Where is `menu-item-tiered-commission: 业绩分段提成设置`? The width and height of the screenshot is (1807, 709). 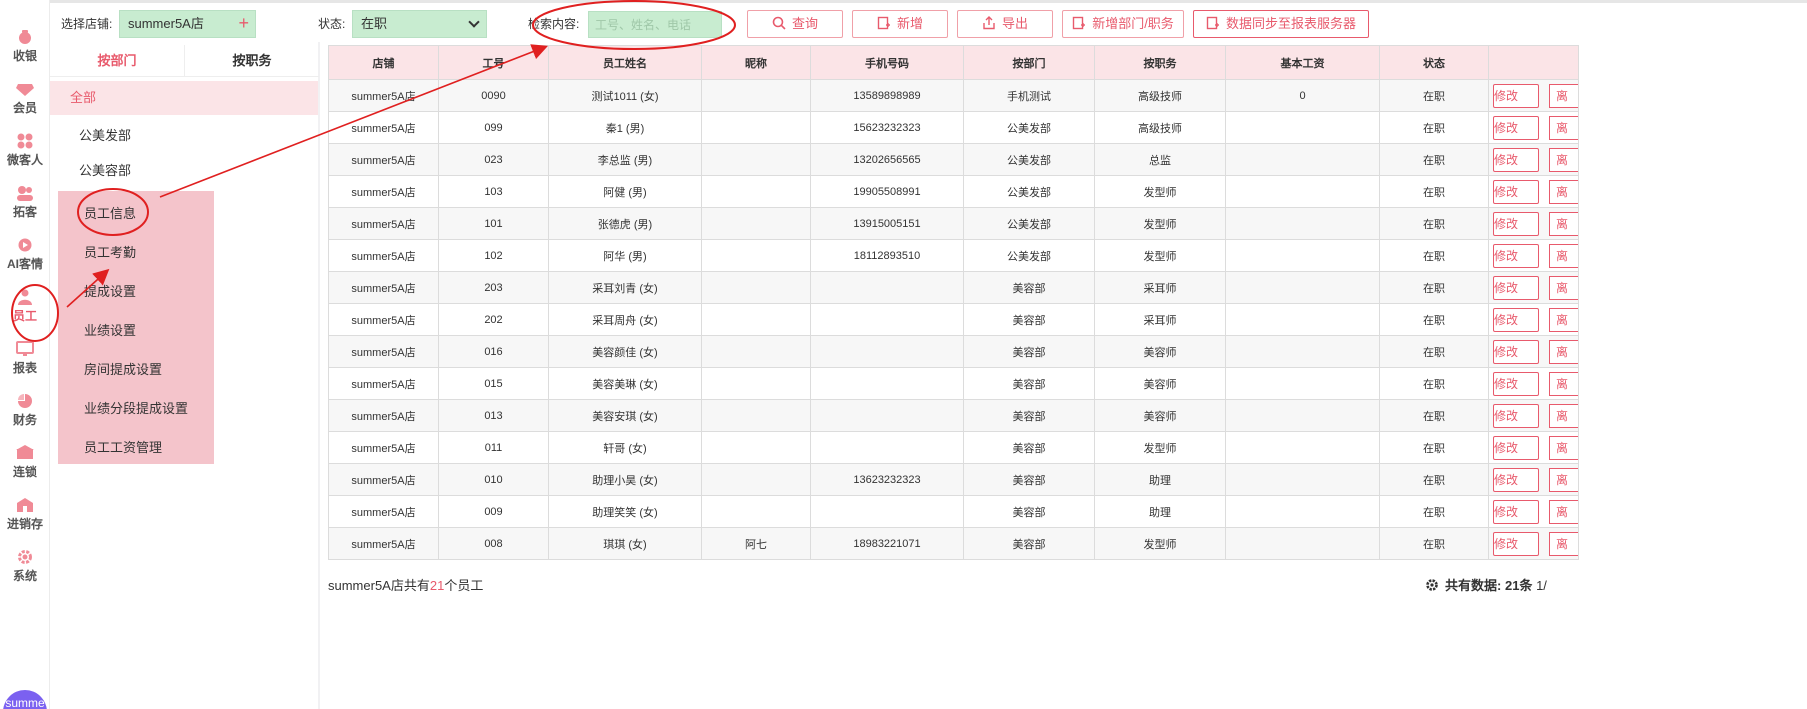 menu-item-tiered-commission: 业绩分段提成设置 is located at coordinates (136, 407).